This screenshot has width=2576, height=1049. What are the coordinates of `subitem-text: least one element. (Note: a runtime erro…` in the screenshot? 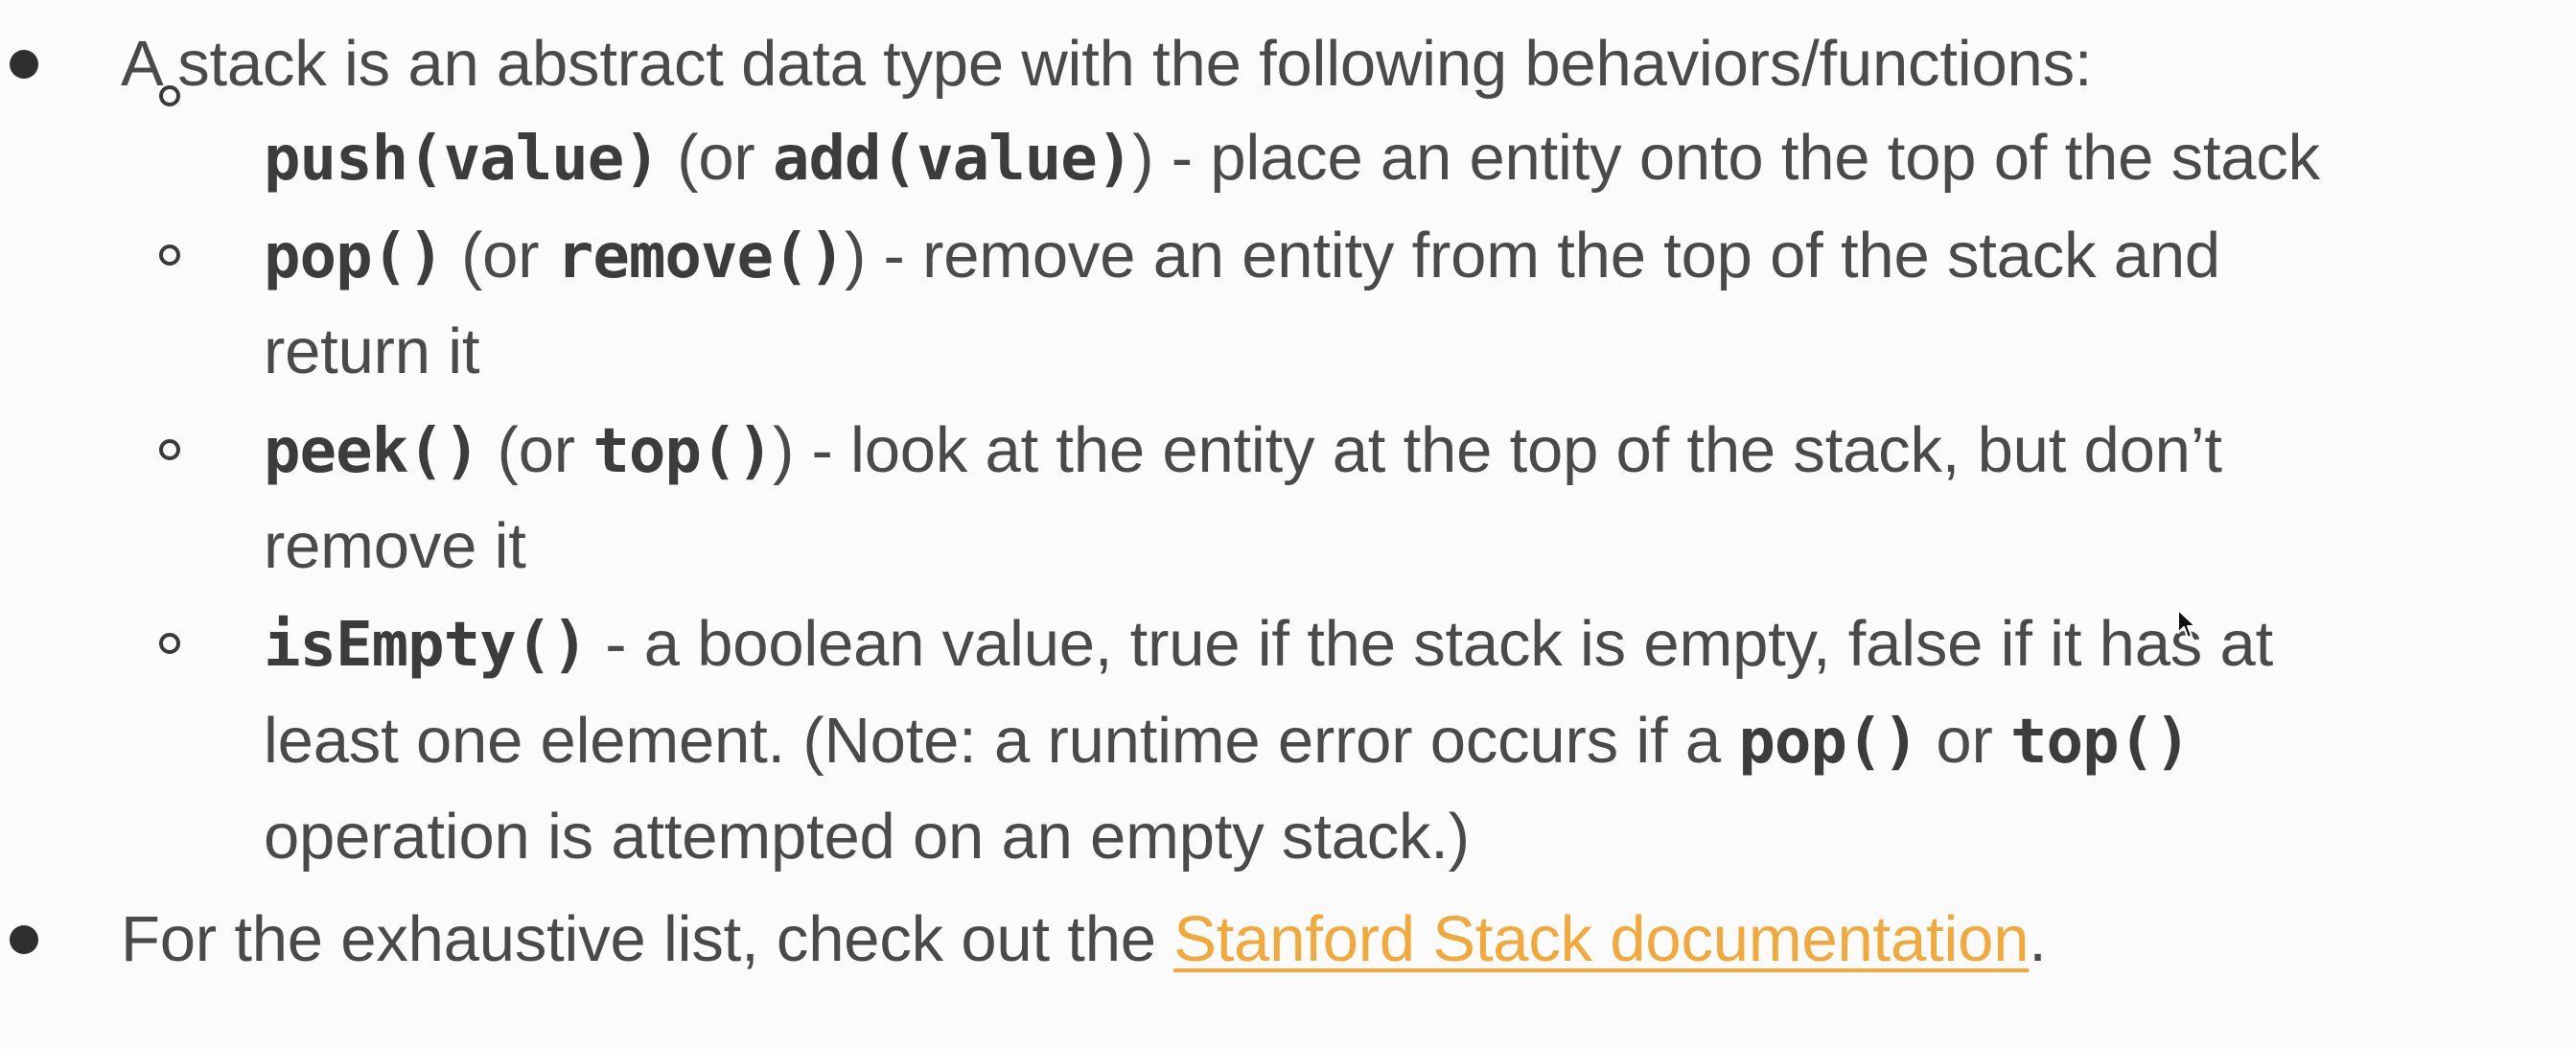 It's located at (1002, 741).